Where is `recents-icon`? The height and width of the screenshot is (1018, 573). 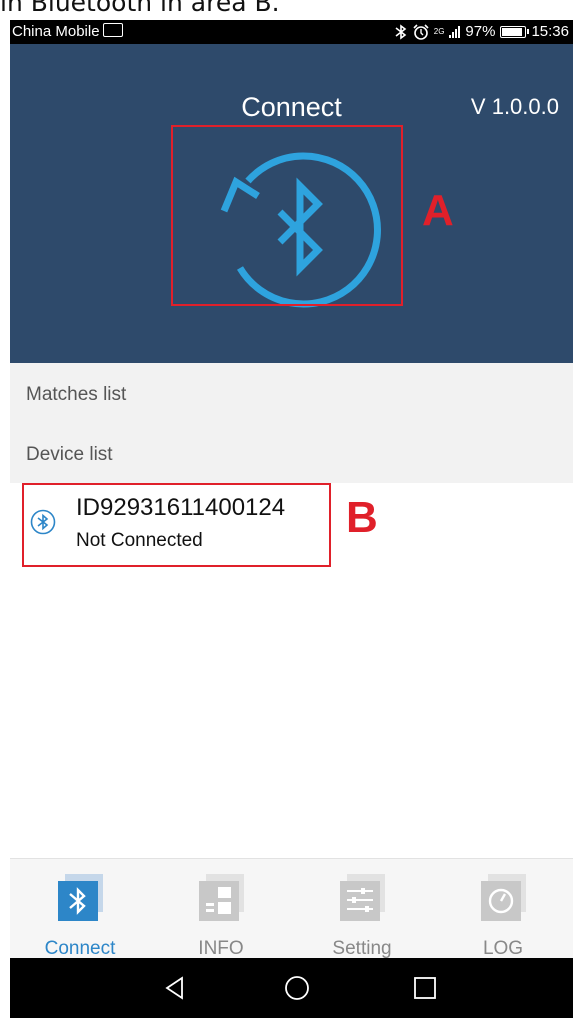 recents-icon is located at coordinates (425, 988).